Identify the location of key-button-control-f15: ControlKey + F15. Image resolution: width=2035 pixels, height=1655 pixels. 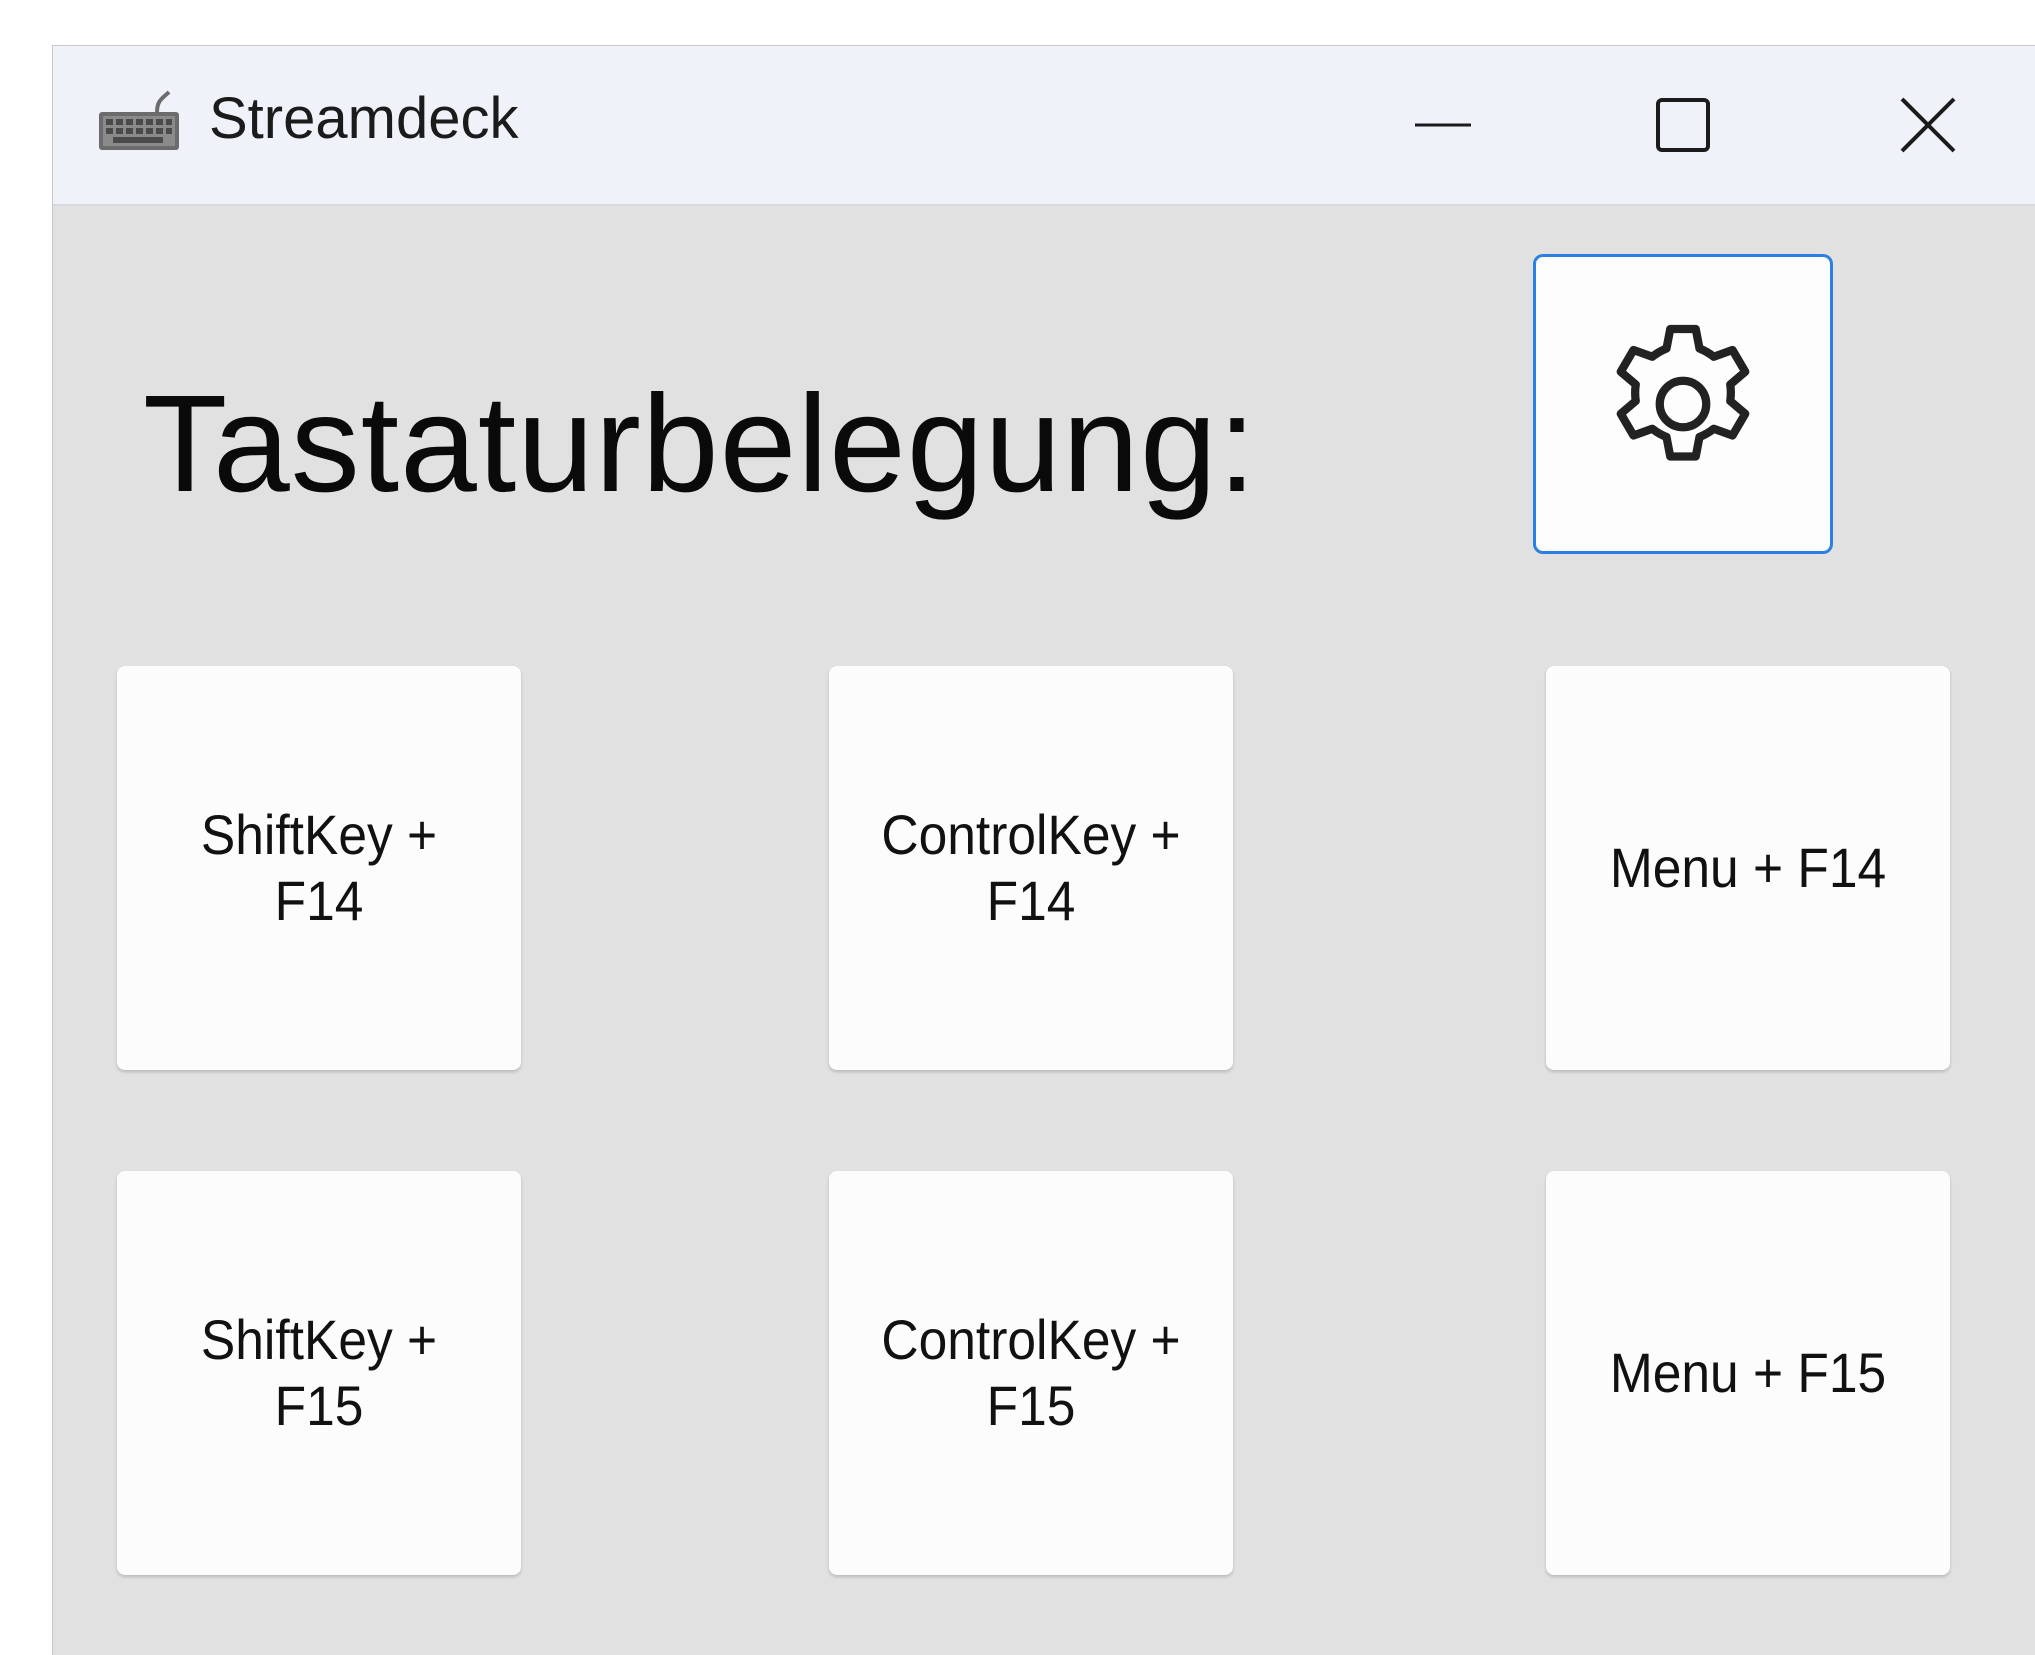
(1031, 1373).